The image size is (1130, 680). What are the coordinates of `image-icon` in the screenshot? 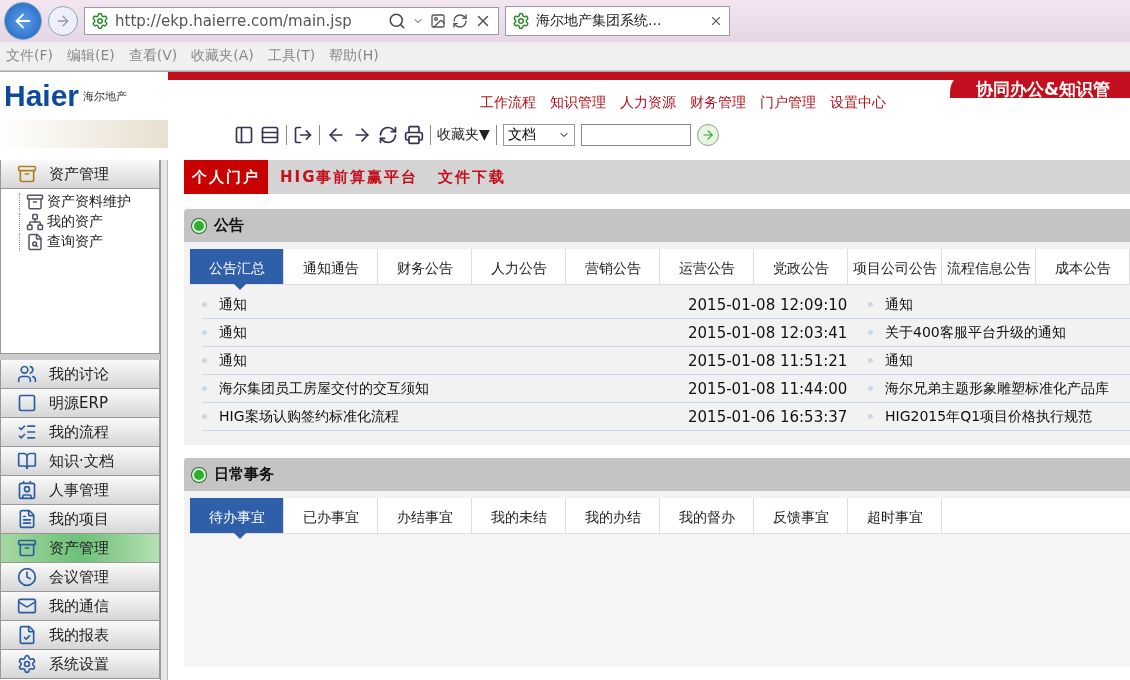 It's located at (438, 21).